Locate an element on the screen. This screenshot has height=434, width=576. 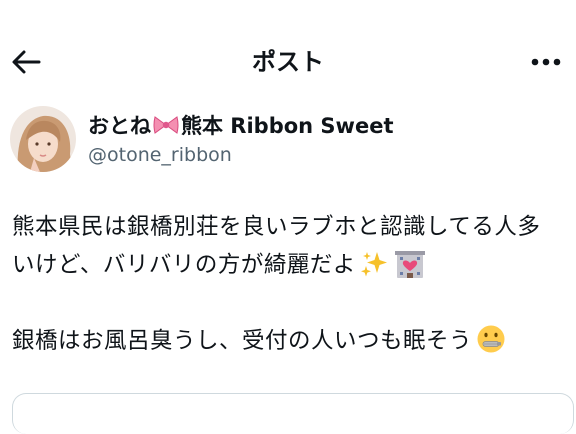
author-name: おとね 熊本 Ribbon Sweet is located at coordinates (240, 126).